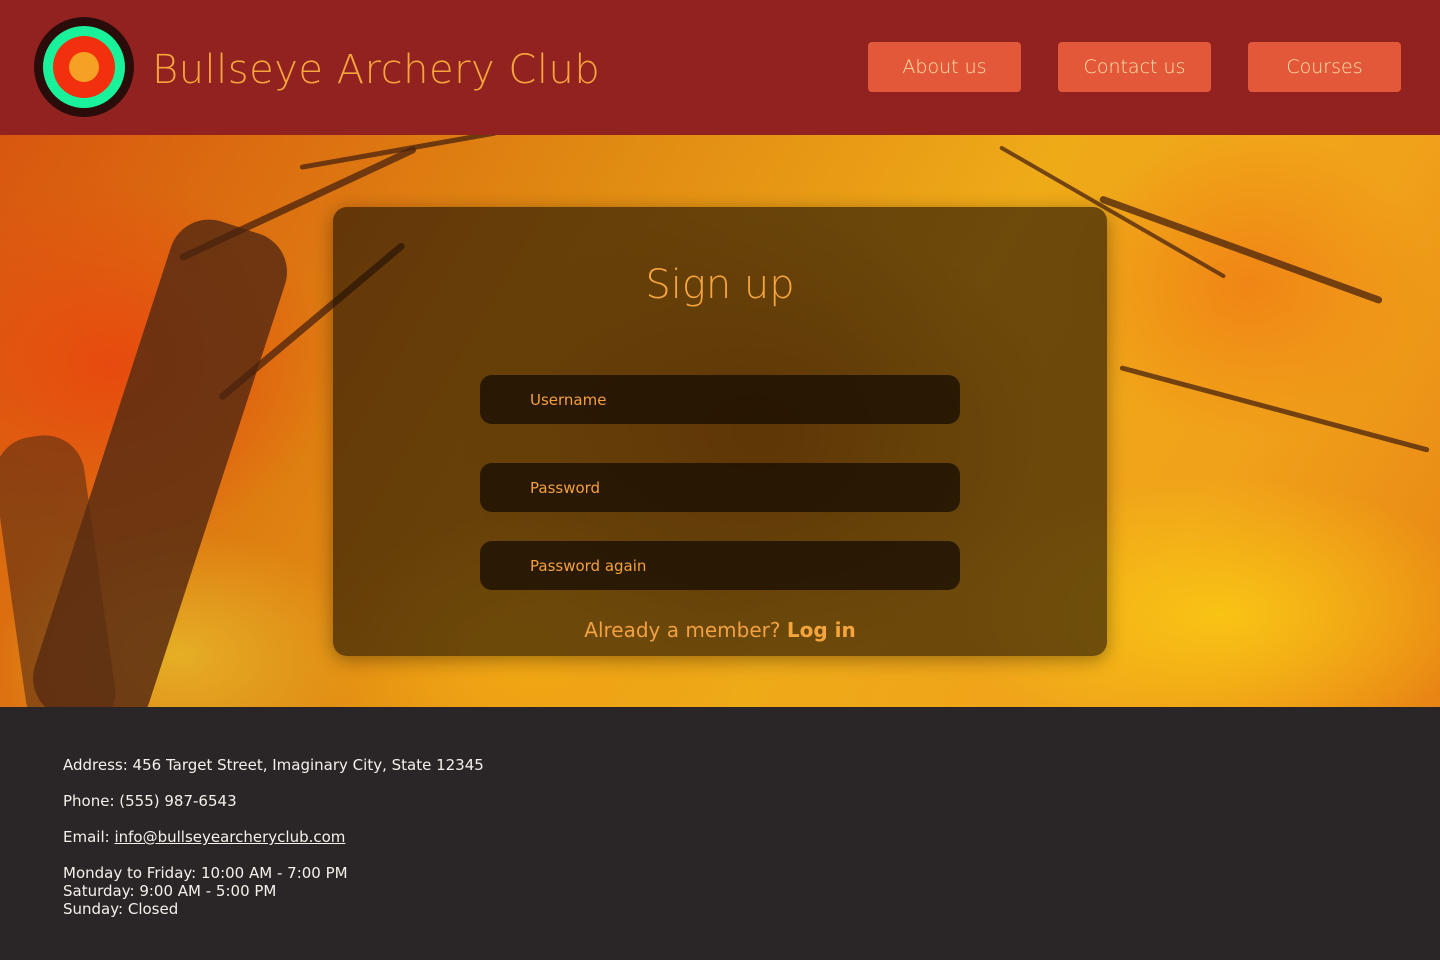  What do you see at coordinates (821, 630) in the screenshot?
I see `login-link: Log in` at bounding box center [821, 630].